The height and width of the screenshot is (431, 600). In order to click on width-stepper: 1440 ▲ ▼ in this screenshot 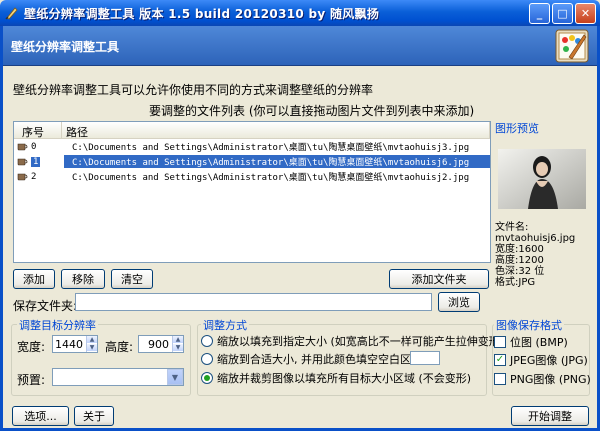, I will do `click(75, 344)`.